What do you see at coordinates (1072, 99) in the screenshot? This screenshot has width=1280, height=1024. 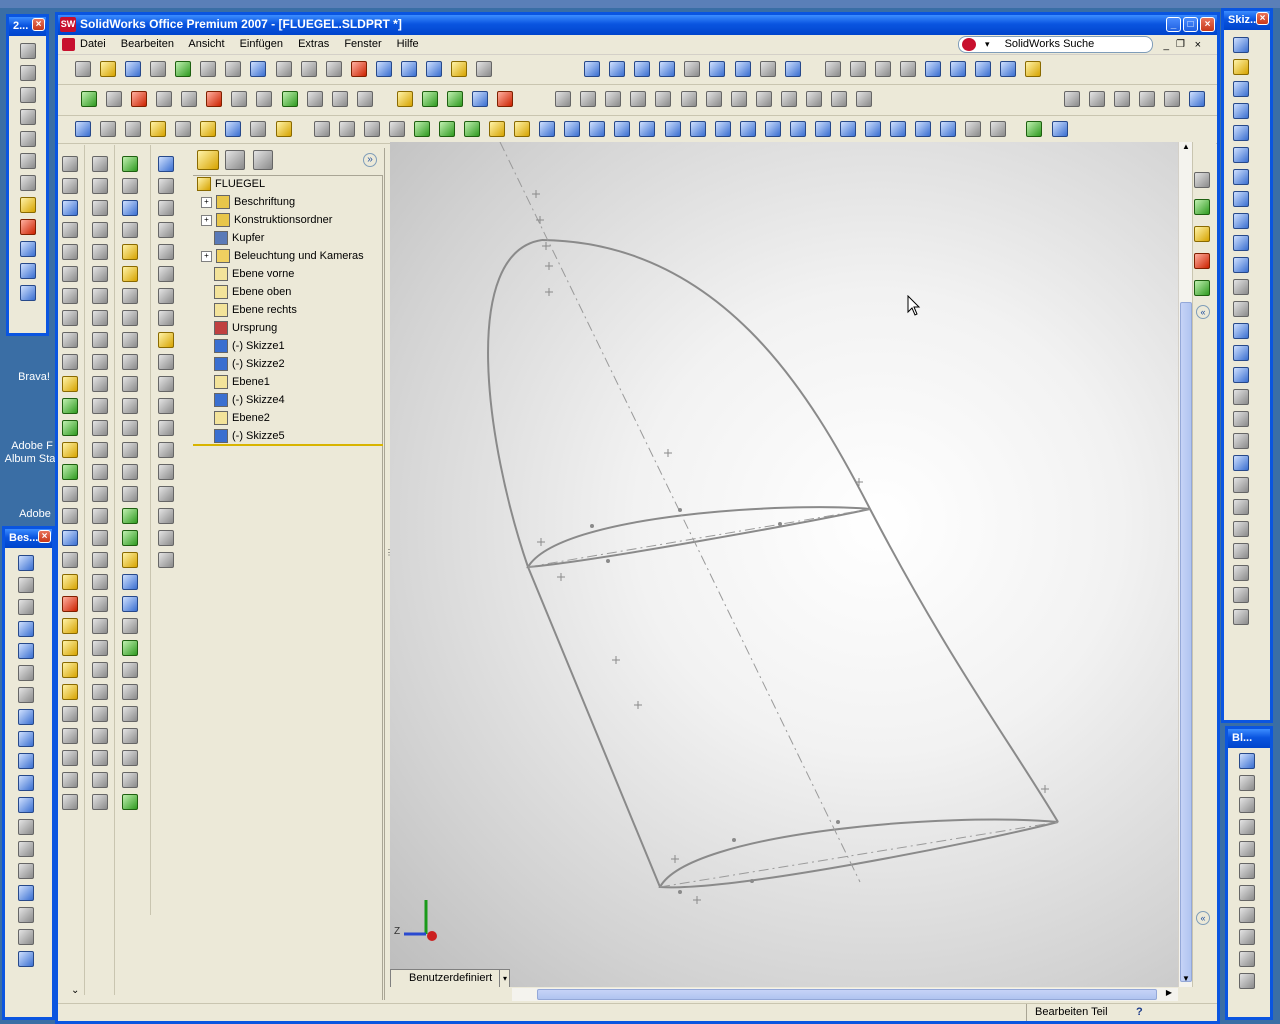 I see `layer-icon` at bounding box center [1072, 99].